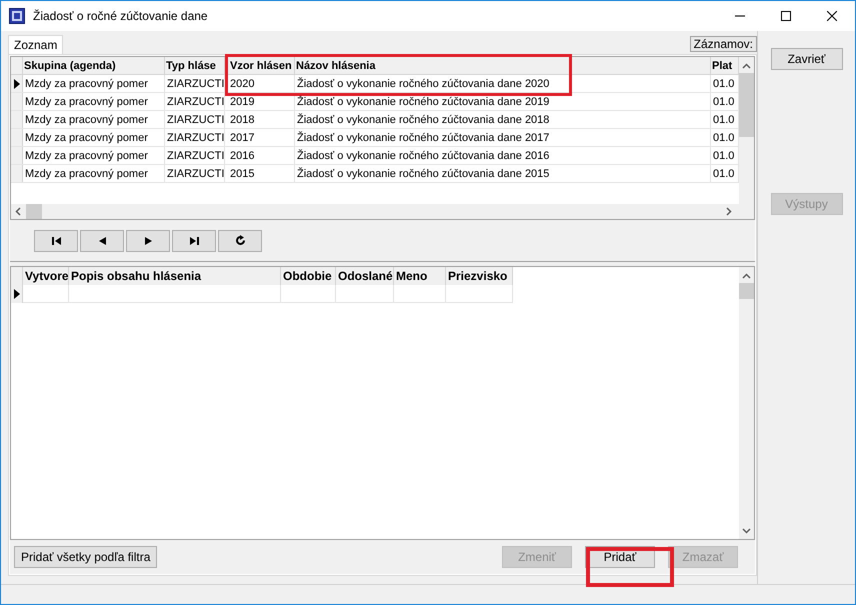 The image size is (856, 605). What do you see at coordinates (503, 173) in the screenshot?
I see `table-cell: Žiadosť o vykonanie ročného zúčtovania dane 2015` at bounding box center [503, 173].